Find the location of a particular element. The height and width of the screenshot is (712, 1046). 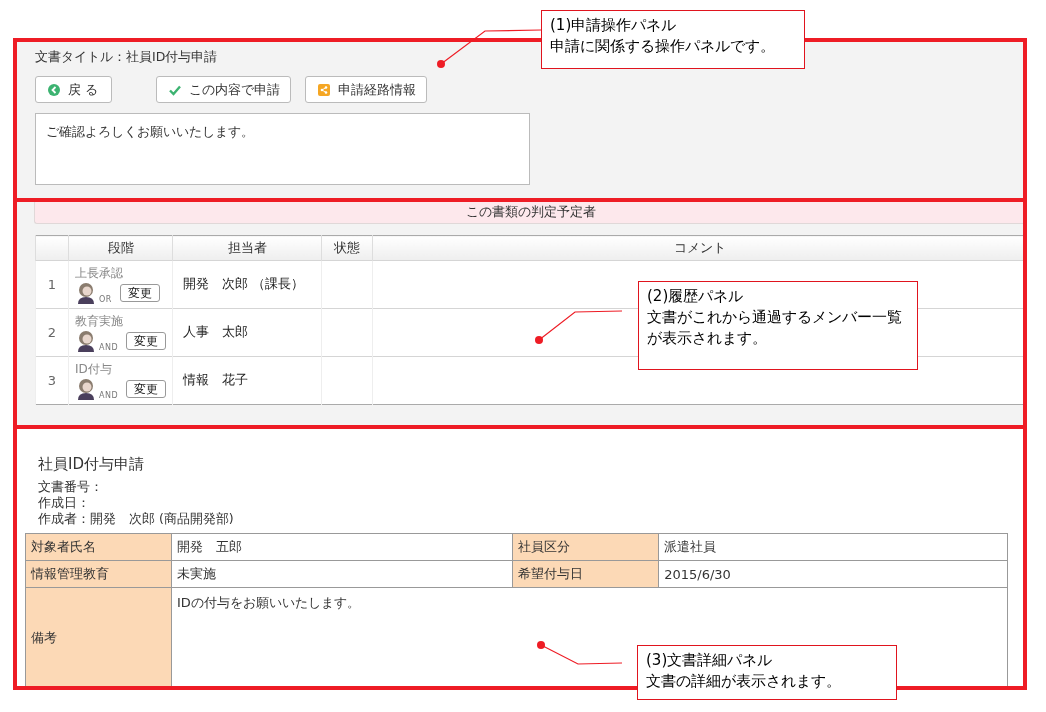

table-cell: 情報 花子 is located at coordinates (247, 380).